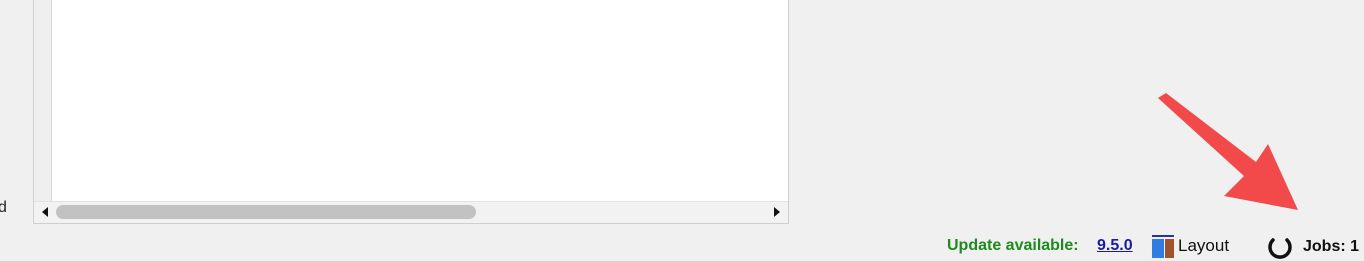  Describe the element at coordinates (43, 100) in the screenshot. I see `panel-gutter` at that location.